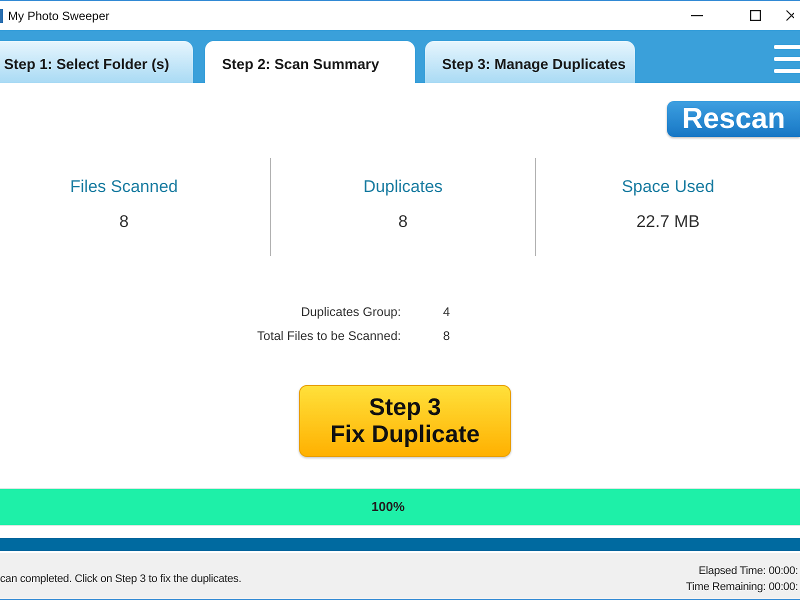 The height and width of the screenshot is (600, 800). What do you see at coordinates (742, 587) in the screenshot?
I see `time-text: Time Remaining: 00:00:` at bounding box center [742, 587].